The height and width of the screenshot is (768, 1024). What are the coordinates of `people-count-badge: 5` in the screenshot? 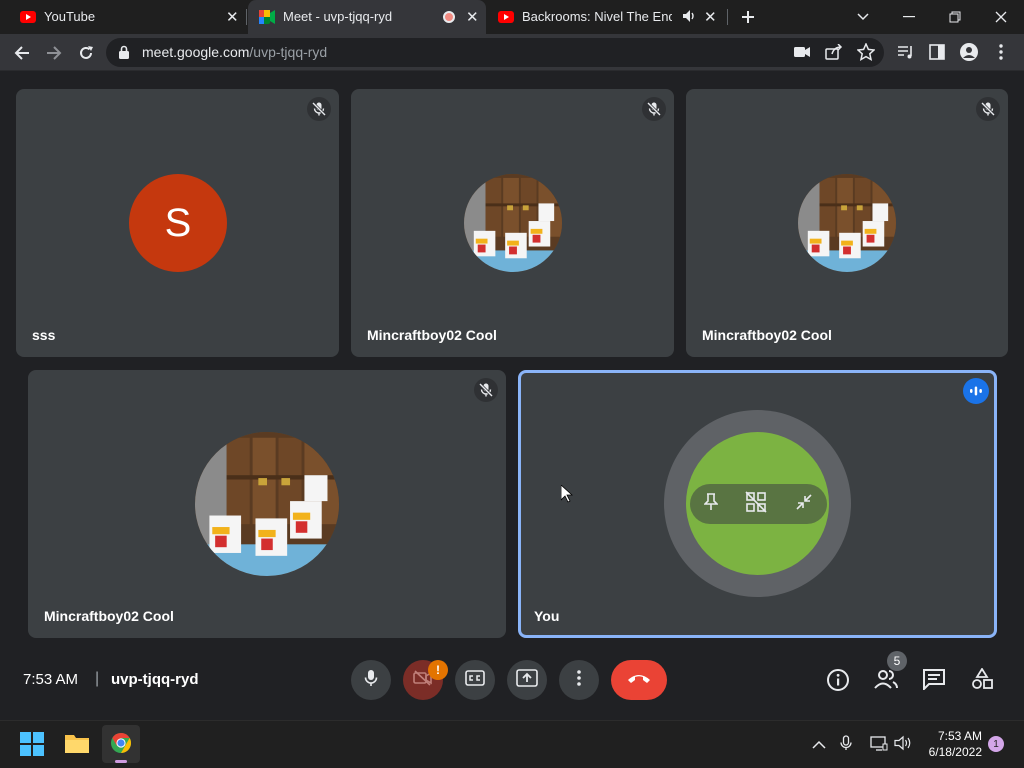 It's located at (897, 661).